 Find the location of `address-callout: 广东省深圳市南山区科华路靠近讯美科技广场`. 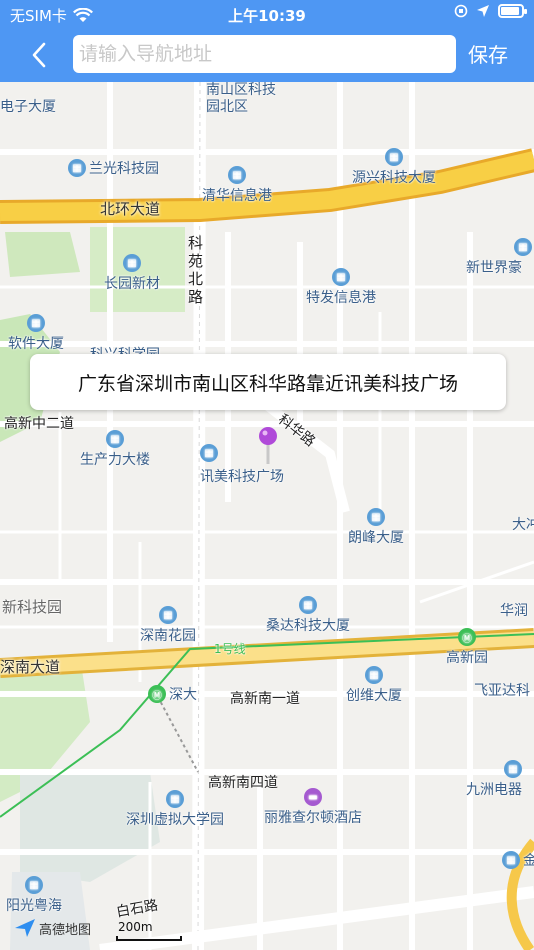

address-callout: 广东省深圳市南山区科华路靠近讯美科技广场 is located at coordinates (268, 382).